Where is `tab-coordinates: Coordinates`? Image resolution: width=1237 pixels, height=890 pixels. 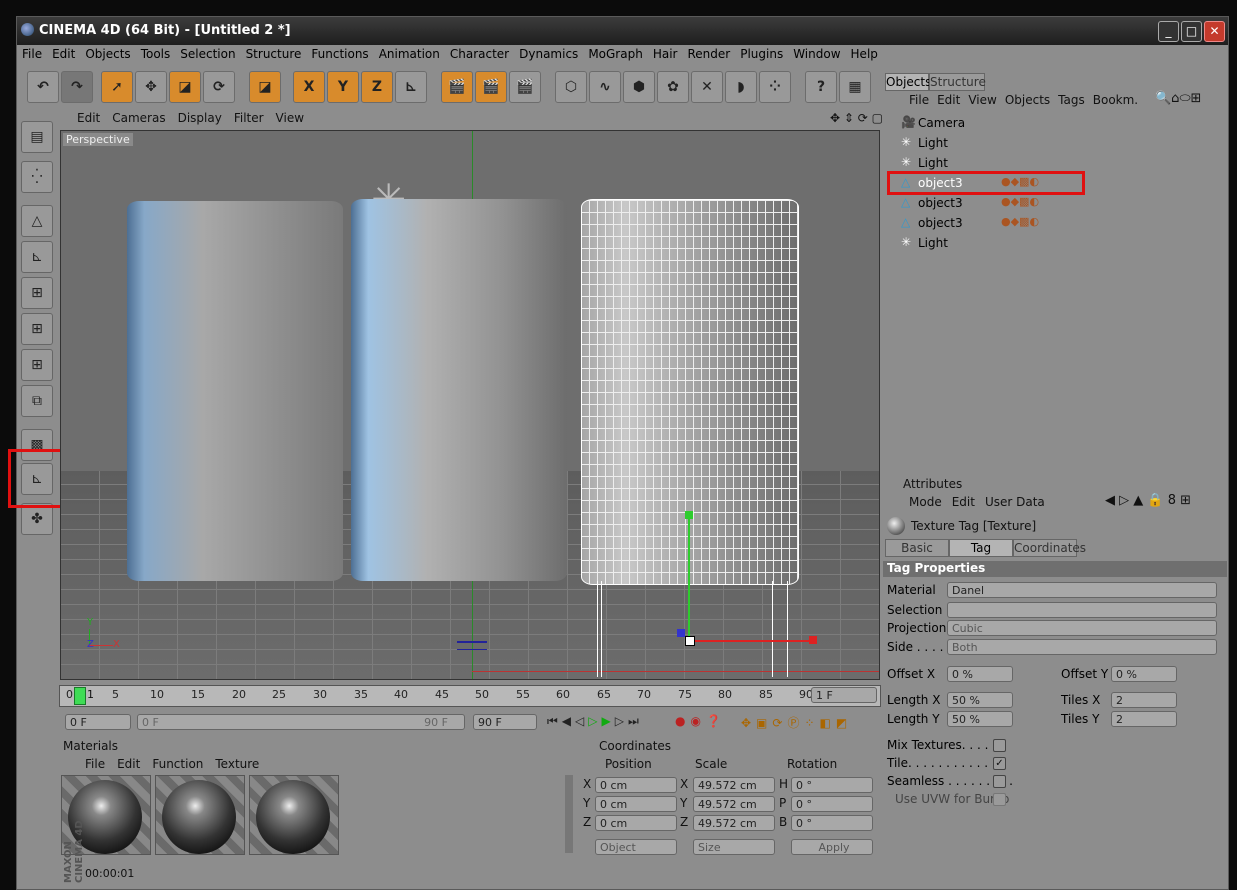
tab-coordinates: Coordinates is located at coordinates (1049, 548).